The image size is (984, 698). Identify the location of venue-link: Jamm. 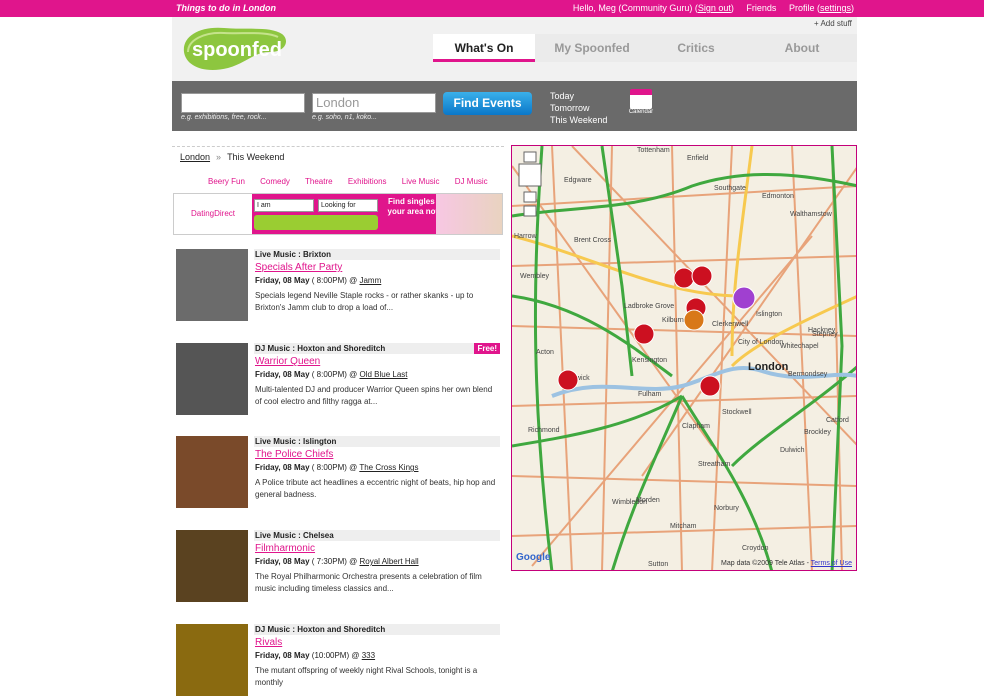
(370, 280).